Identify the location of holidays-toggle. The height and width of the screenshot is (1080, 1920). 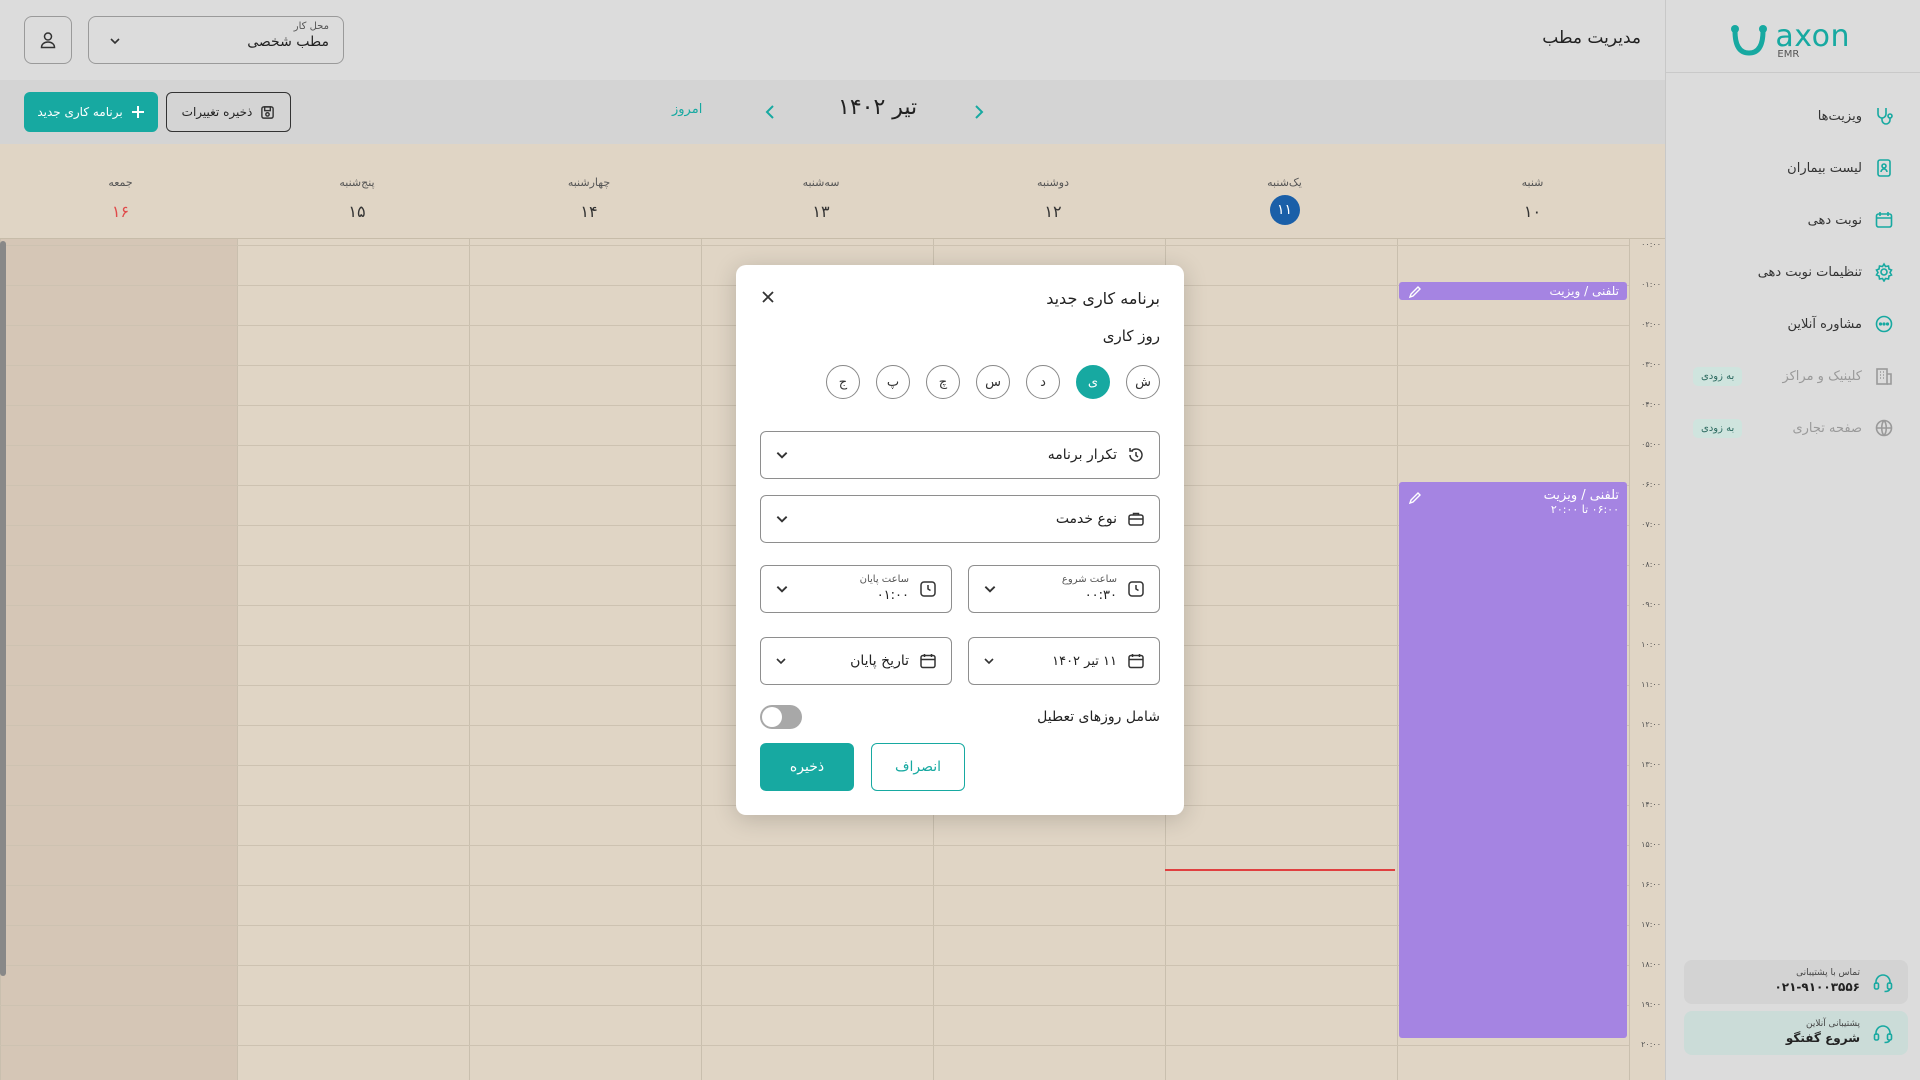
(781, 717).